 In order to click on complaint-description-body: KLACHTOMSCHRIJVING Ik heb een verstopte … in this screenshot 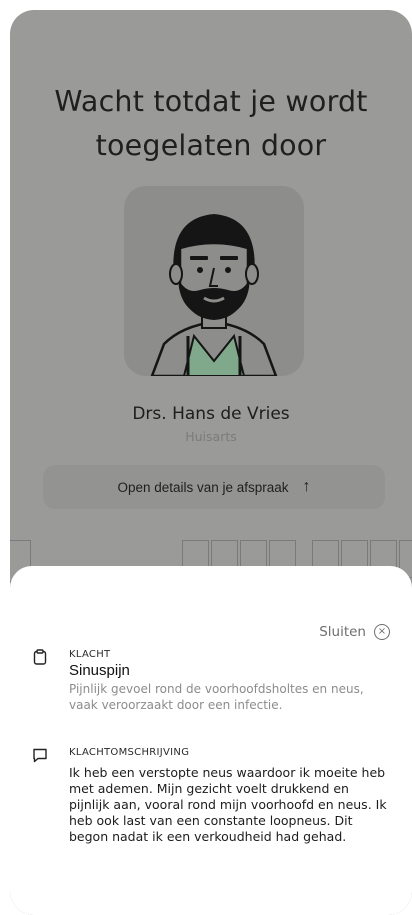, I will do `click(229, 796)`.